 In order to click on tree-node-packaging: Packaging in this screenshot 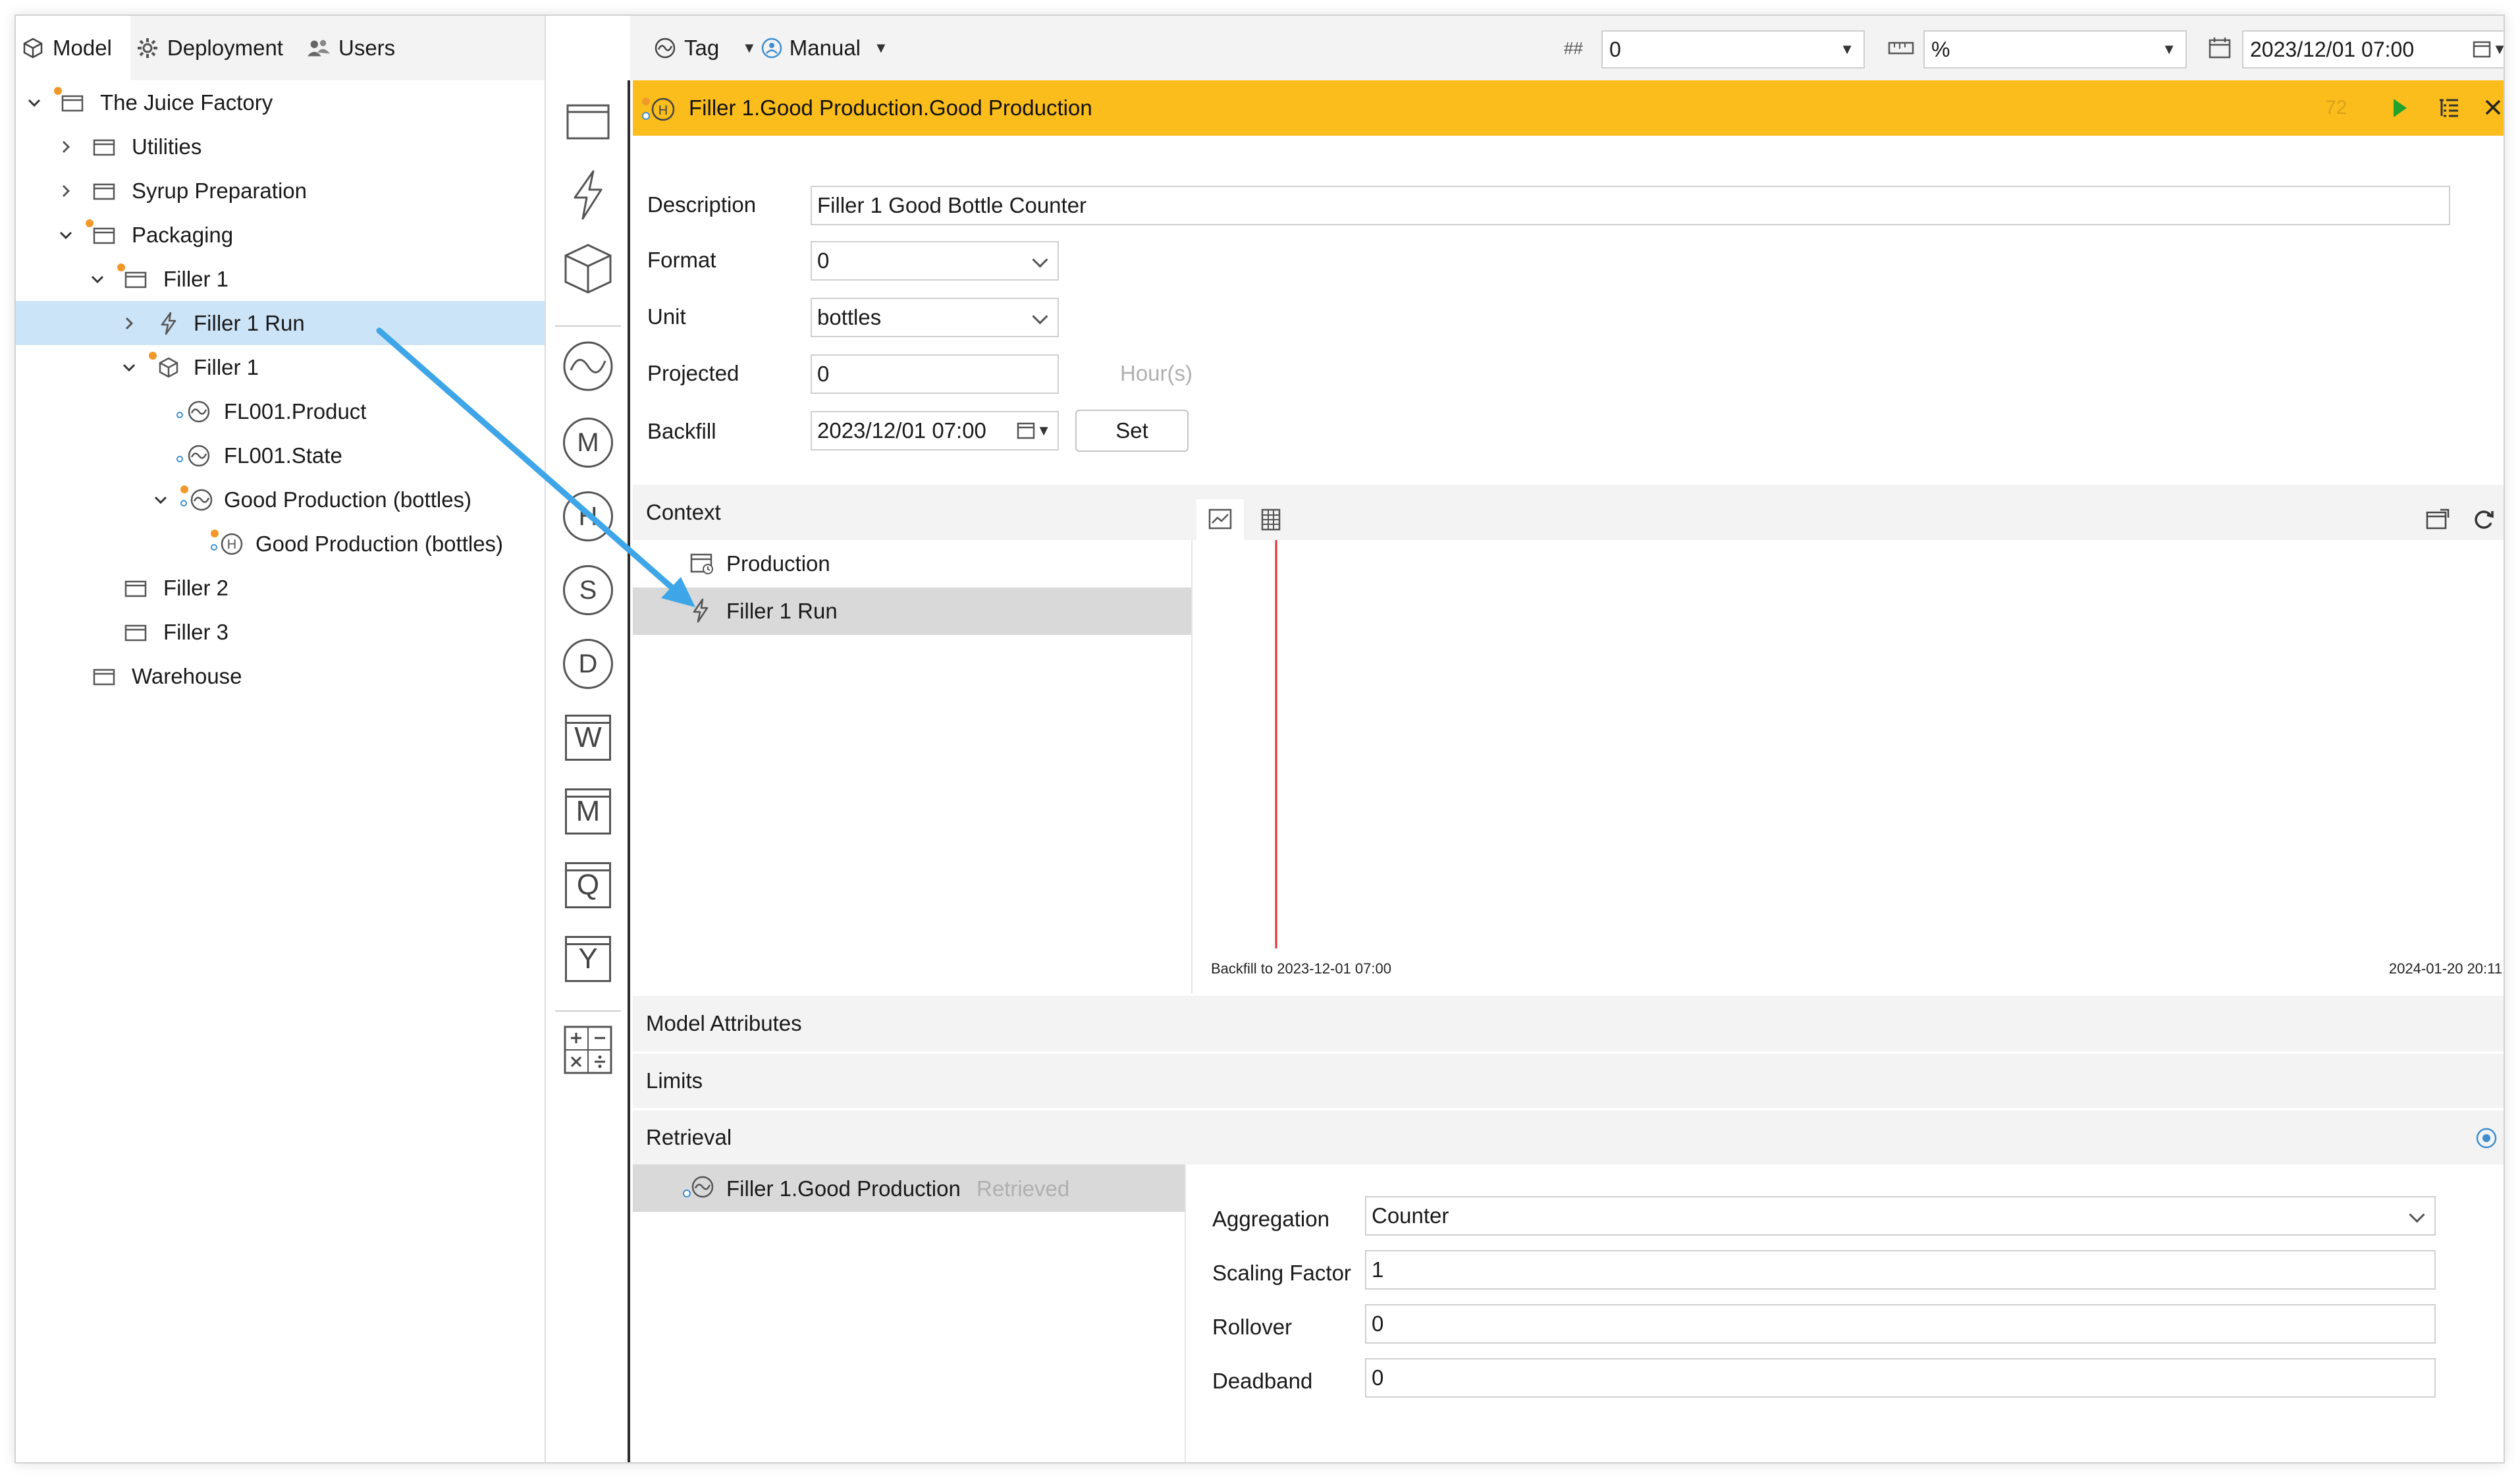, I will do `click(280, 235)`.